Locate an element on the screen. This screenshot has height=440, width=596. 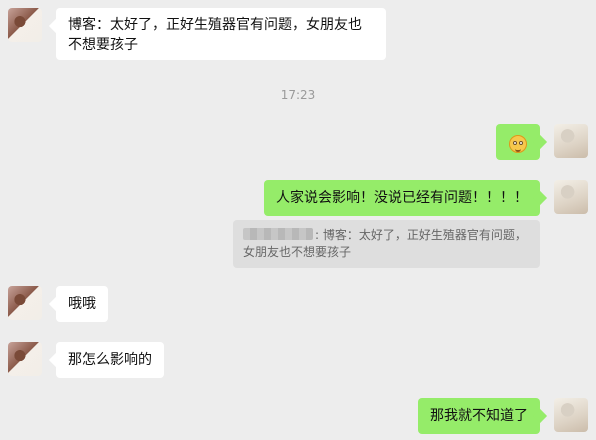
message-text: 人家说会影响！没说已经有问题！！！！ is located at coordinates (402, 198).